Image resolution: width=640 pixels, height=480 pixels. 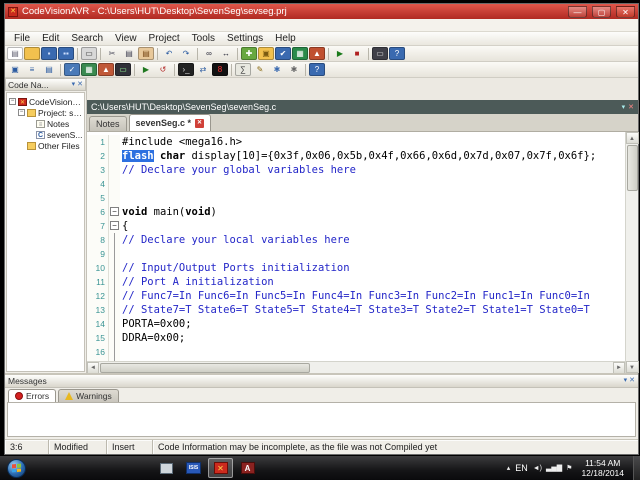 I want to click on compile-file-icon: ✓, so click(x=72, y=69).